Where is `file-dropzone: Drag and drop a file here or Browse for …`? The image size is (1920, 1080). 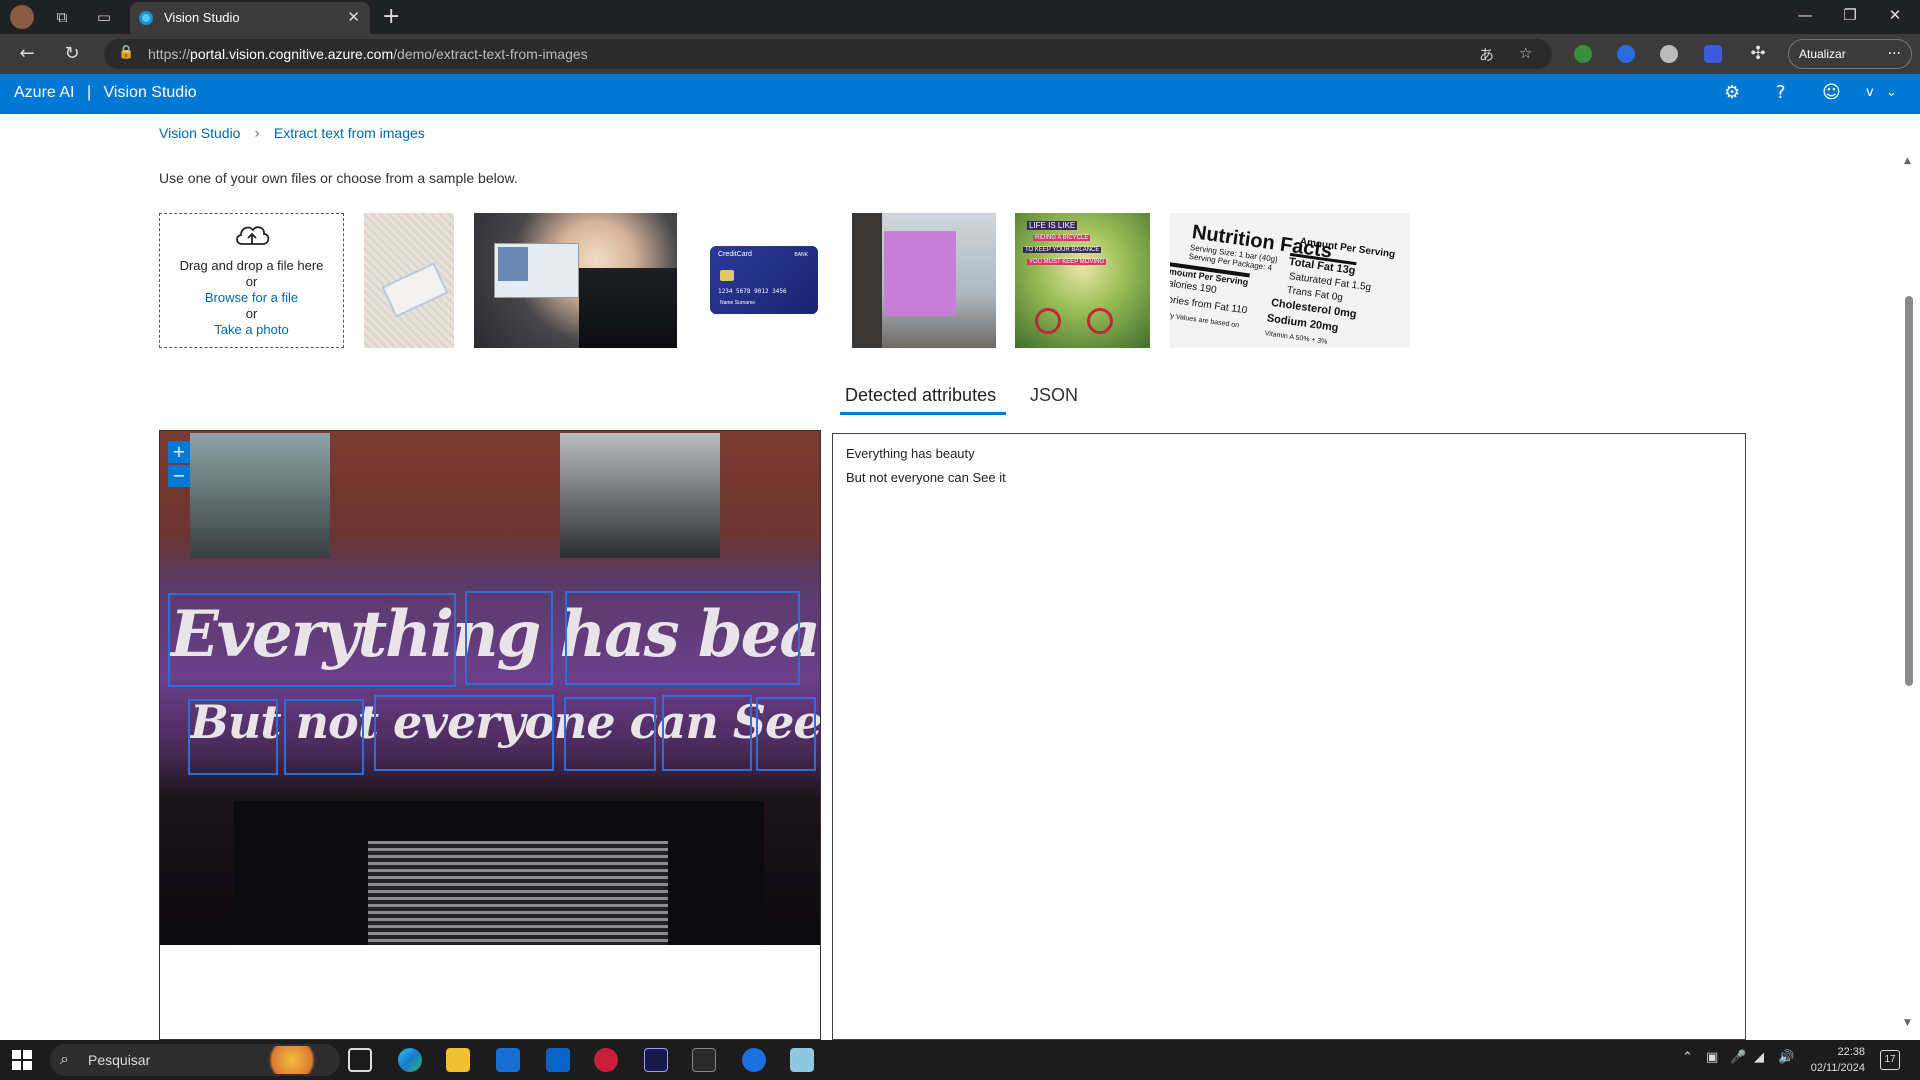 file-dropzone: Drag and drop a file here or Browse for … is located at coordinates (251, 280).